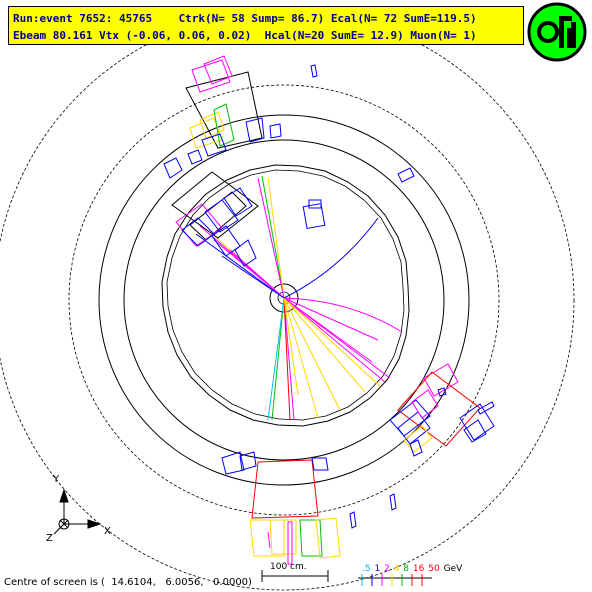 The width and height of the screenshot is (592, 592). Describe the element at coordinates (453, 569) in the screenshot. I see `energy-scale-unit: GeV` at that location.